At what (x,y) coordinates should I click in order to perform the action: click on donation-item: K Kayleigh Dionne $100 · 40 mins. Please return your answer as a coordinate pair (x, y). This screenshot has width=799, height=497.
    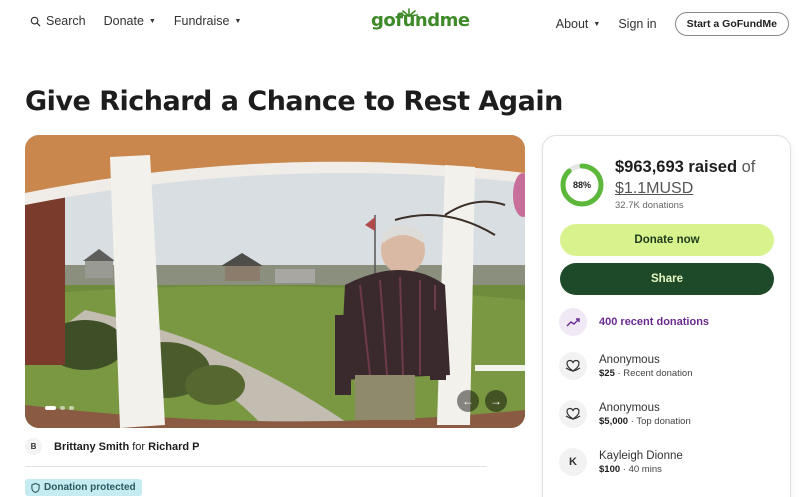
    Looking at the image, I should click on (621, 462).